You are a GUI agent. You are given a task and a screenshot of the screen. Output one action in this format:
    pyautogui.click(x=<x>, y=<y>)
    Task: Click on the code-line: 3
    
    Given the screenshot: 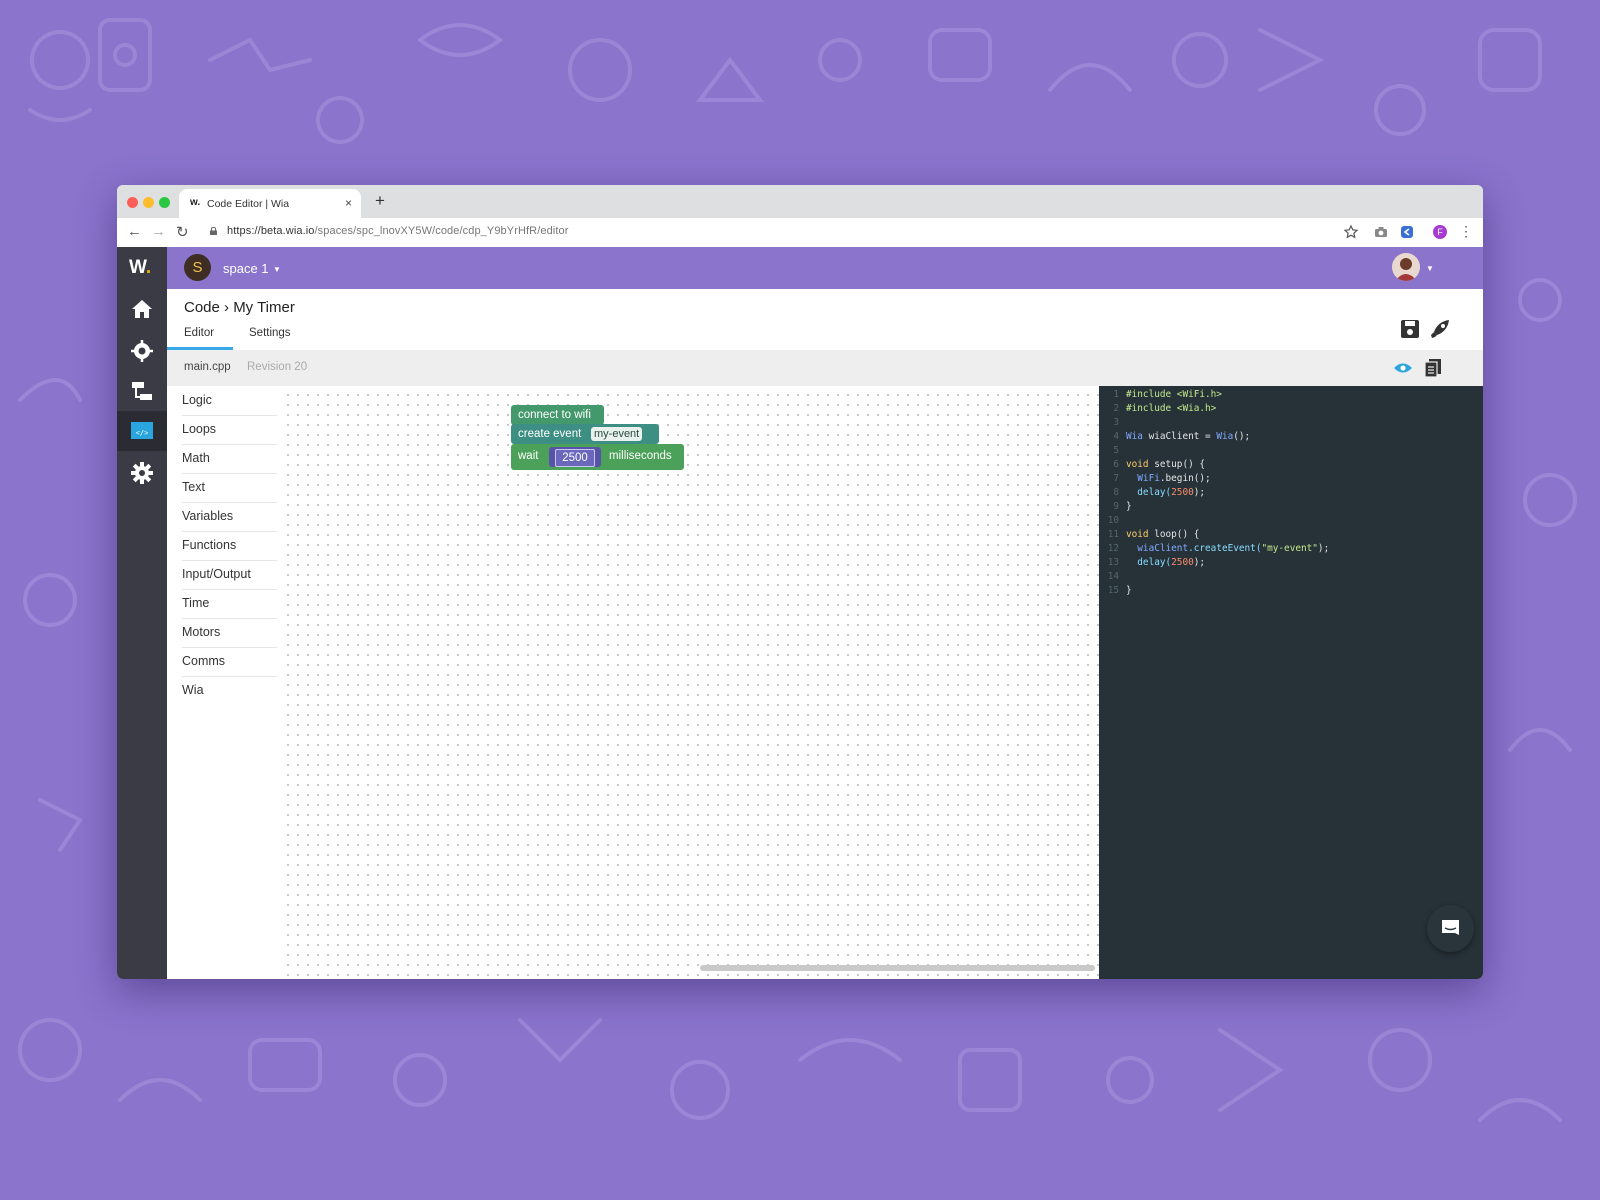 What is the action you would take?
    pyautogui.click(x=1291, y=424)
    